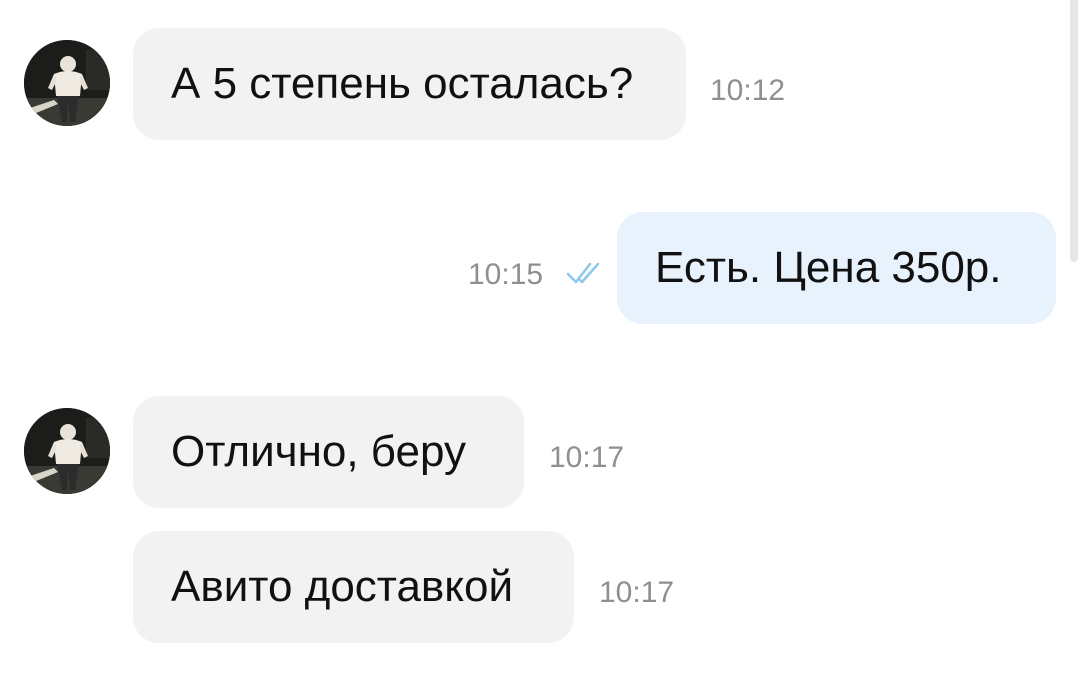 This screenshot has height=687, width=1080. Describe the element at coordinates (402, 83) in the screenshot. I see `message-text: А 5 степень осталась?` at that location.